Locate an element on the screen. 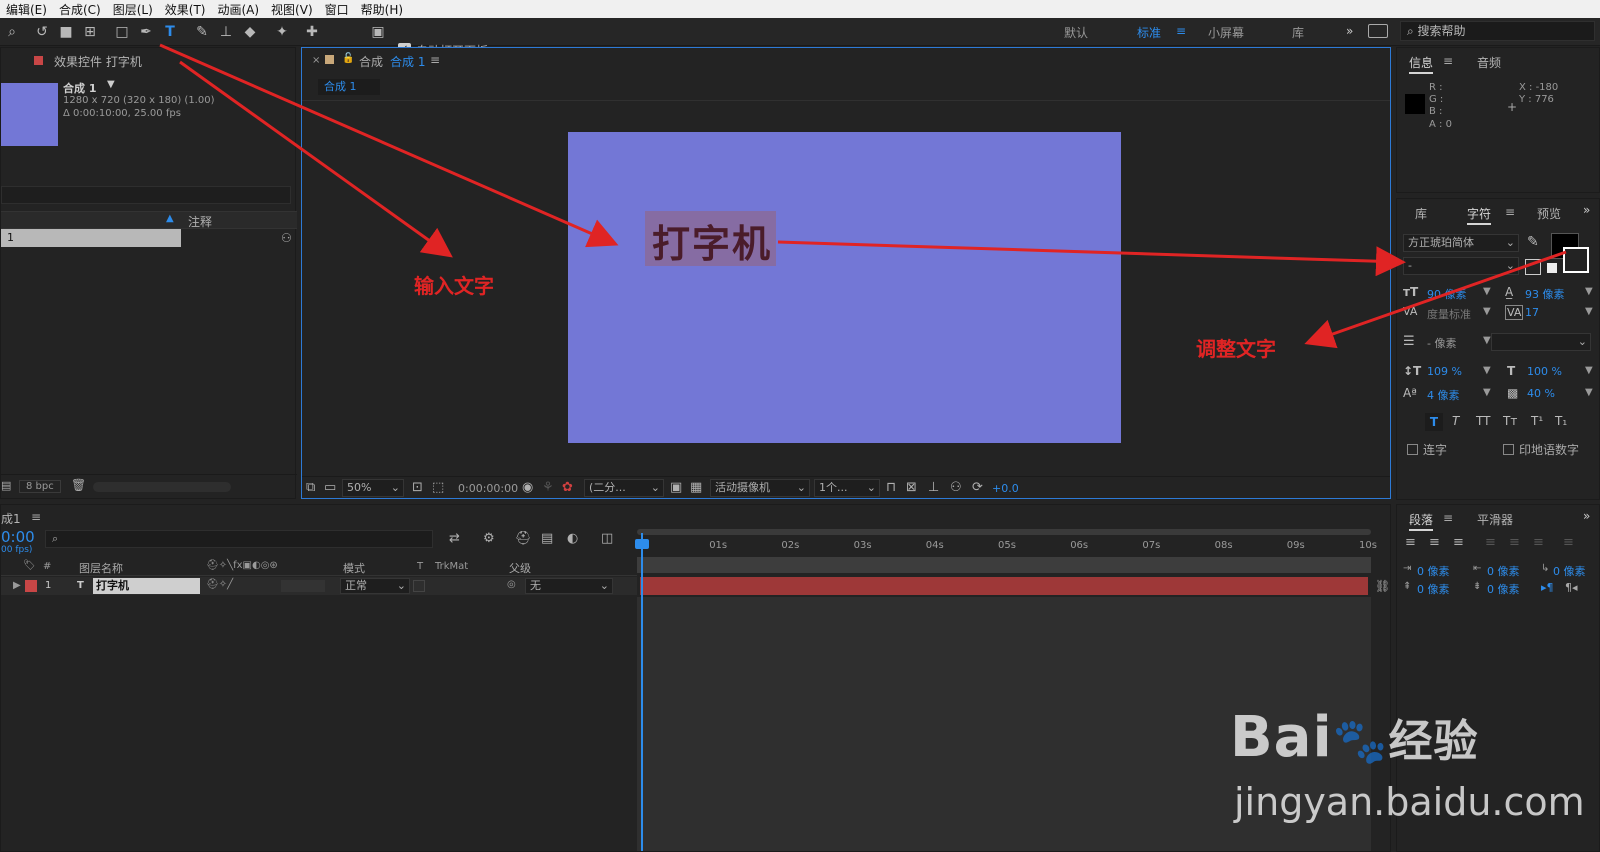  watermark-url: jingyan.baidu.com is located at coordinates (1409, 802).